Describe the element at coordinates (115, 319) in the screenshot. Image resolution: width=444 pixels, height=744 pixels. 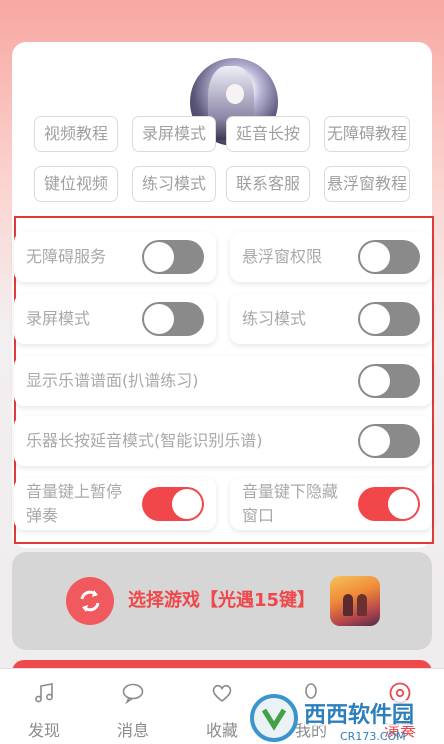
I see `setting-record-mode: 录屏模式` at that location.